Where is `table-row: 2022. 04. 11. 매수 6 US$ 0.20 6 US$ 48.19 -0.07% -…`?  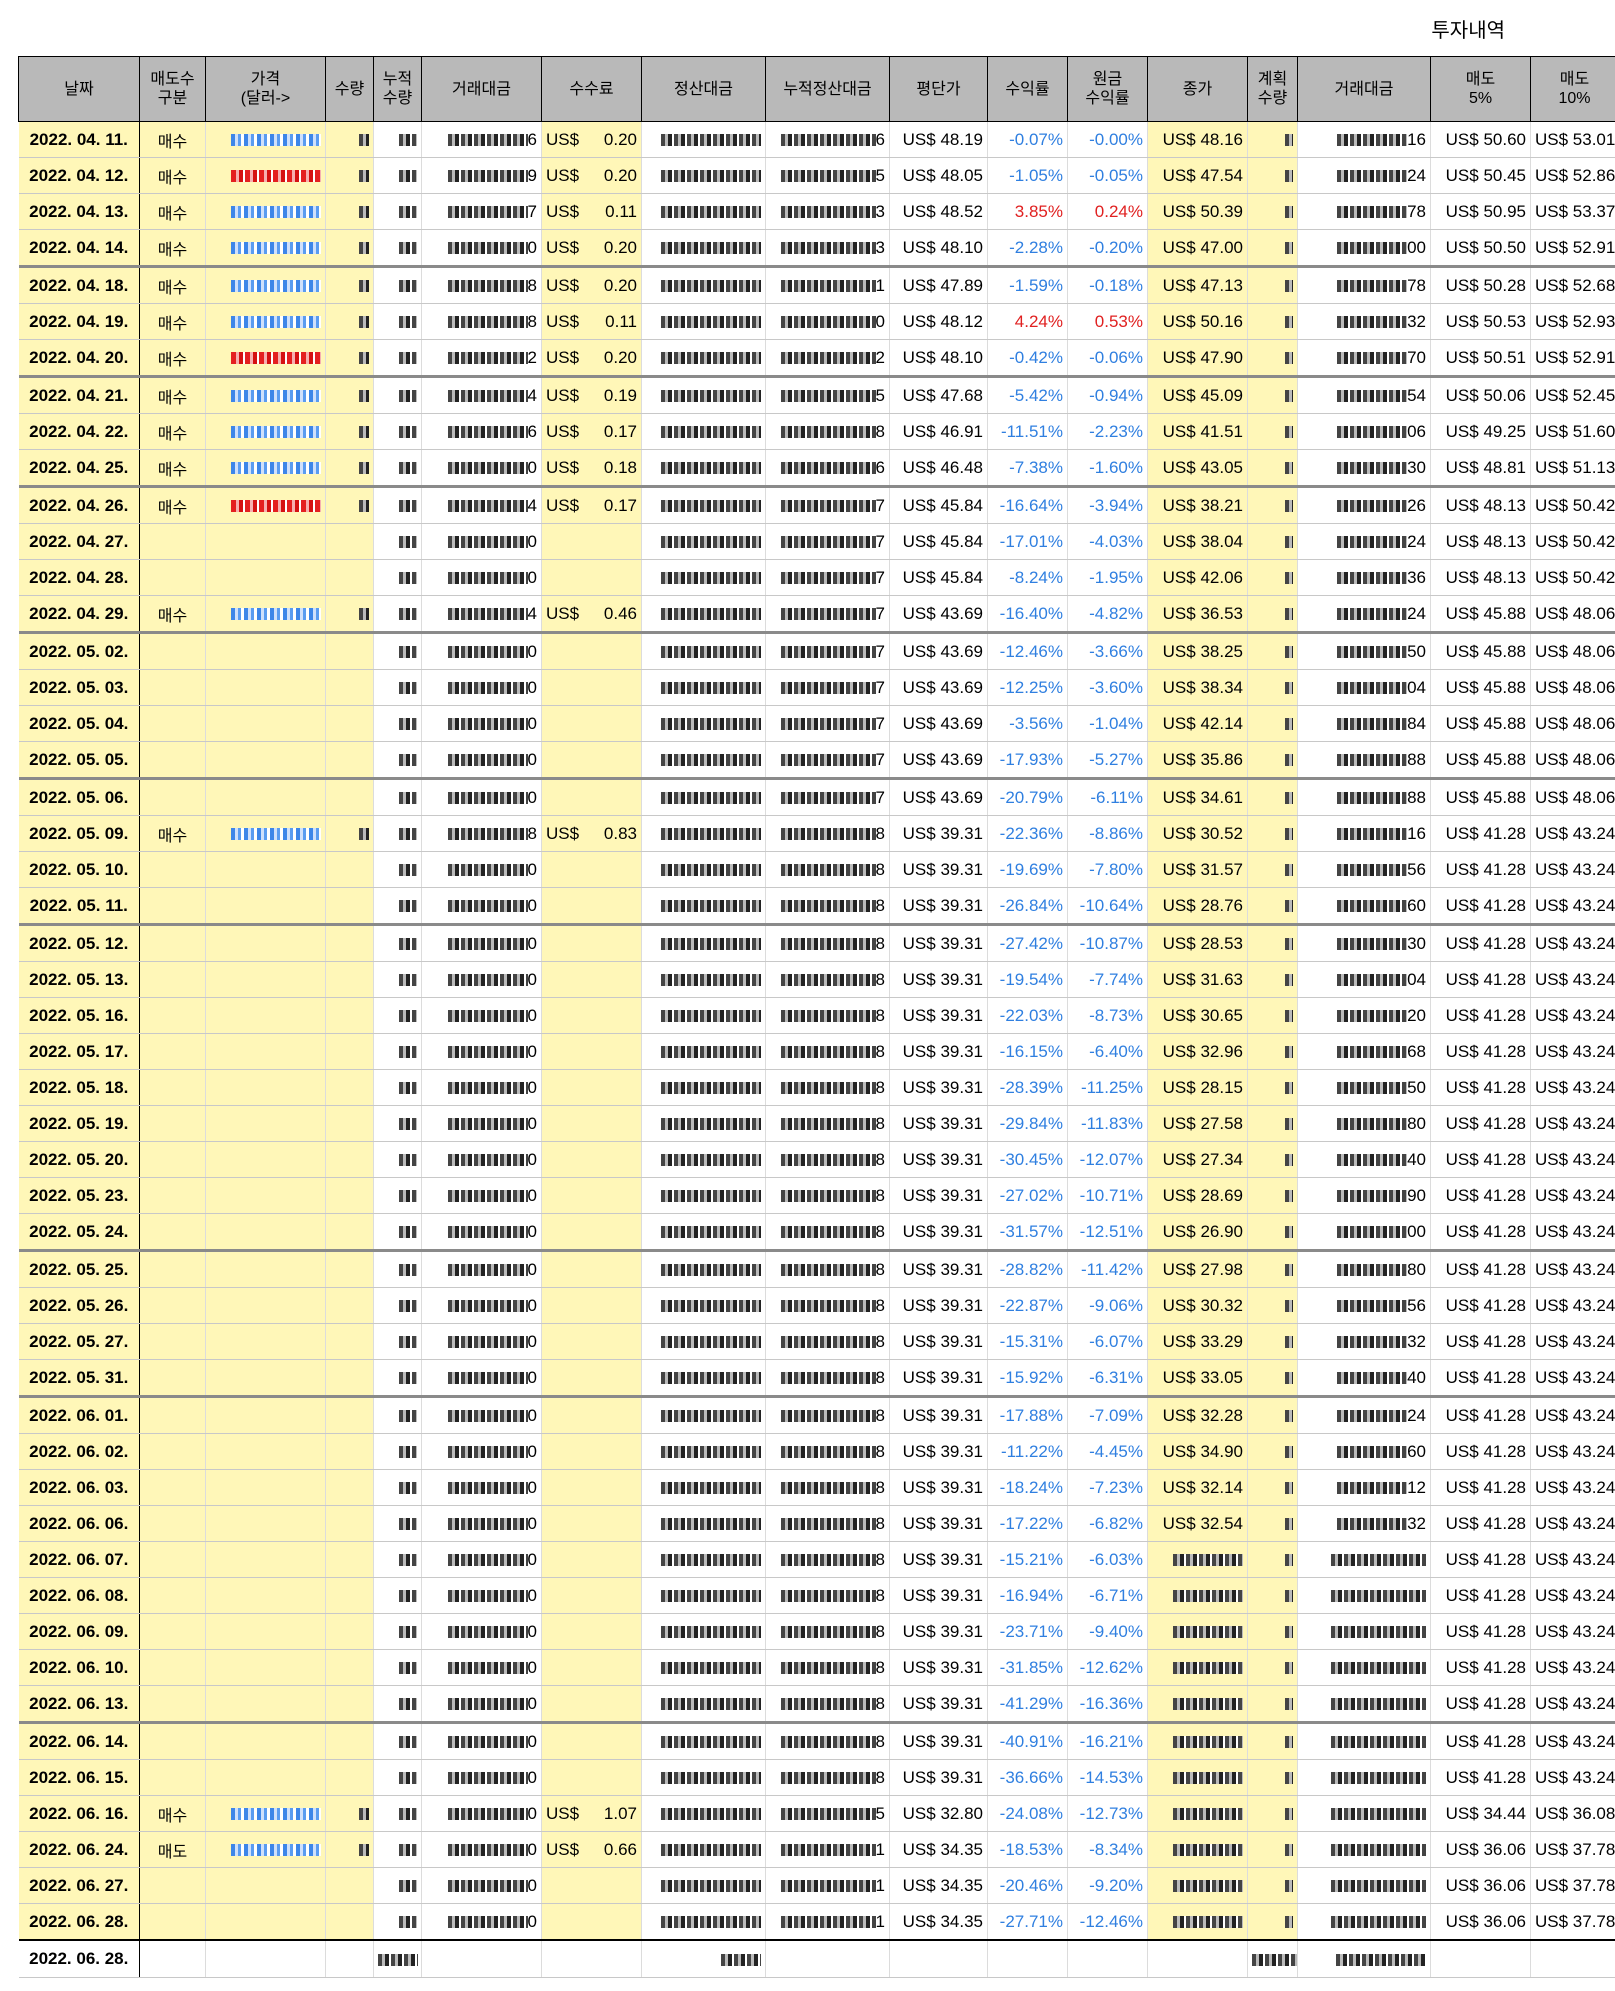
table-row: 2022. 04. 11. 매수 6 US$ 0.20 6 US$ 48.19 -0.07% -… is located at coordinates (816, 139).